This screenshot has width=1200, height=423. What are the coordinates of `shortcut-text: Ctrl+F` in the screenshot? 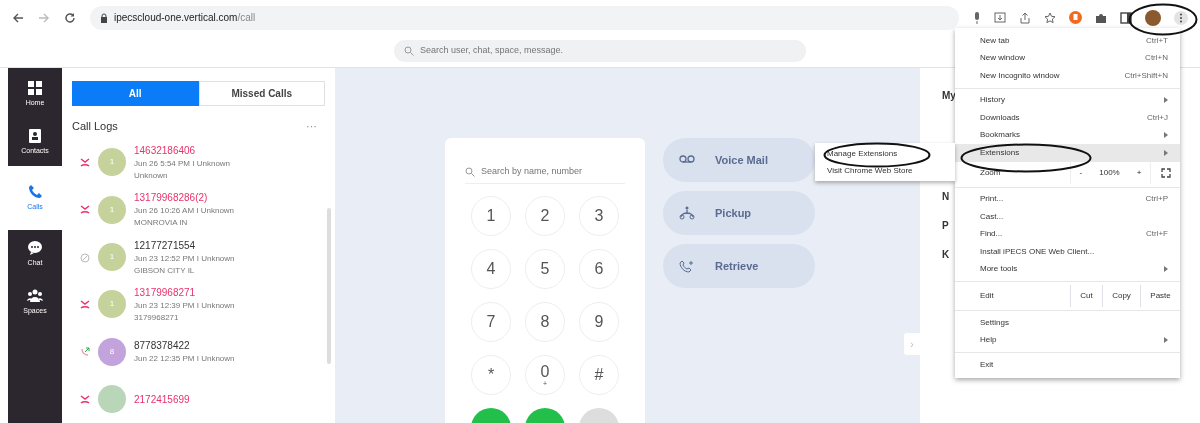 It's located at (1157, 234).